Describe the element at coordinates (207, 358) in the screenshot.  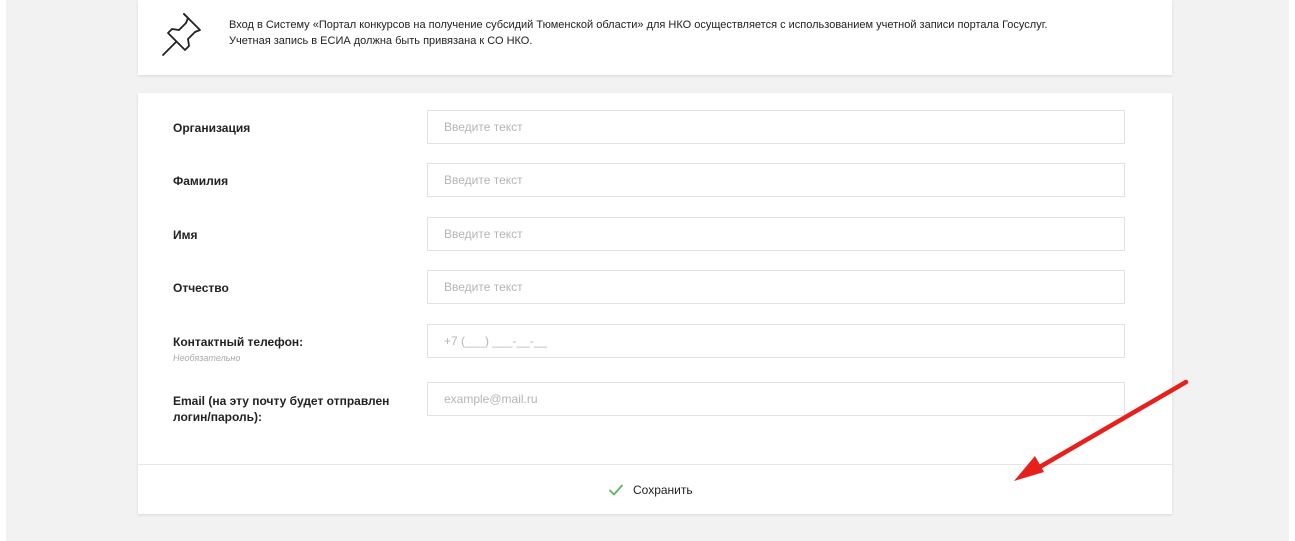
I see `phone-optional-hint: Необязательно` at that location.